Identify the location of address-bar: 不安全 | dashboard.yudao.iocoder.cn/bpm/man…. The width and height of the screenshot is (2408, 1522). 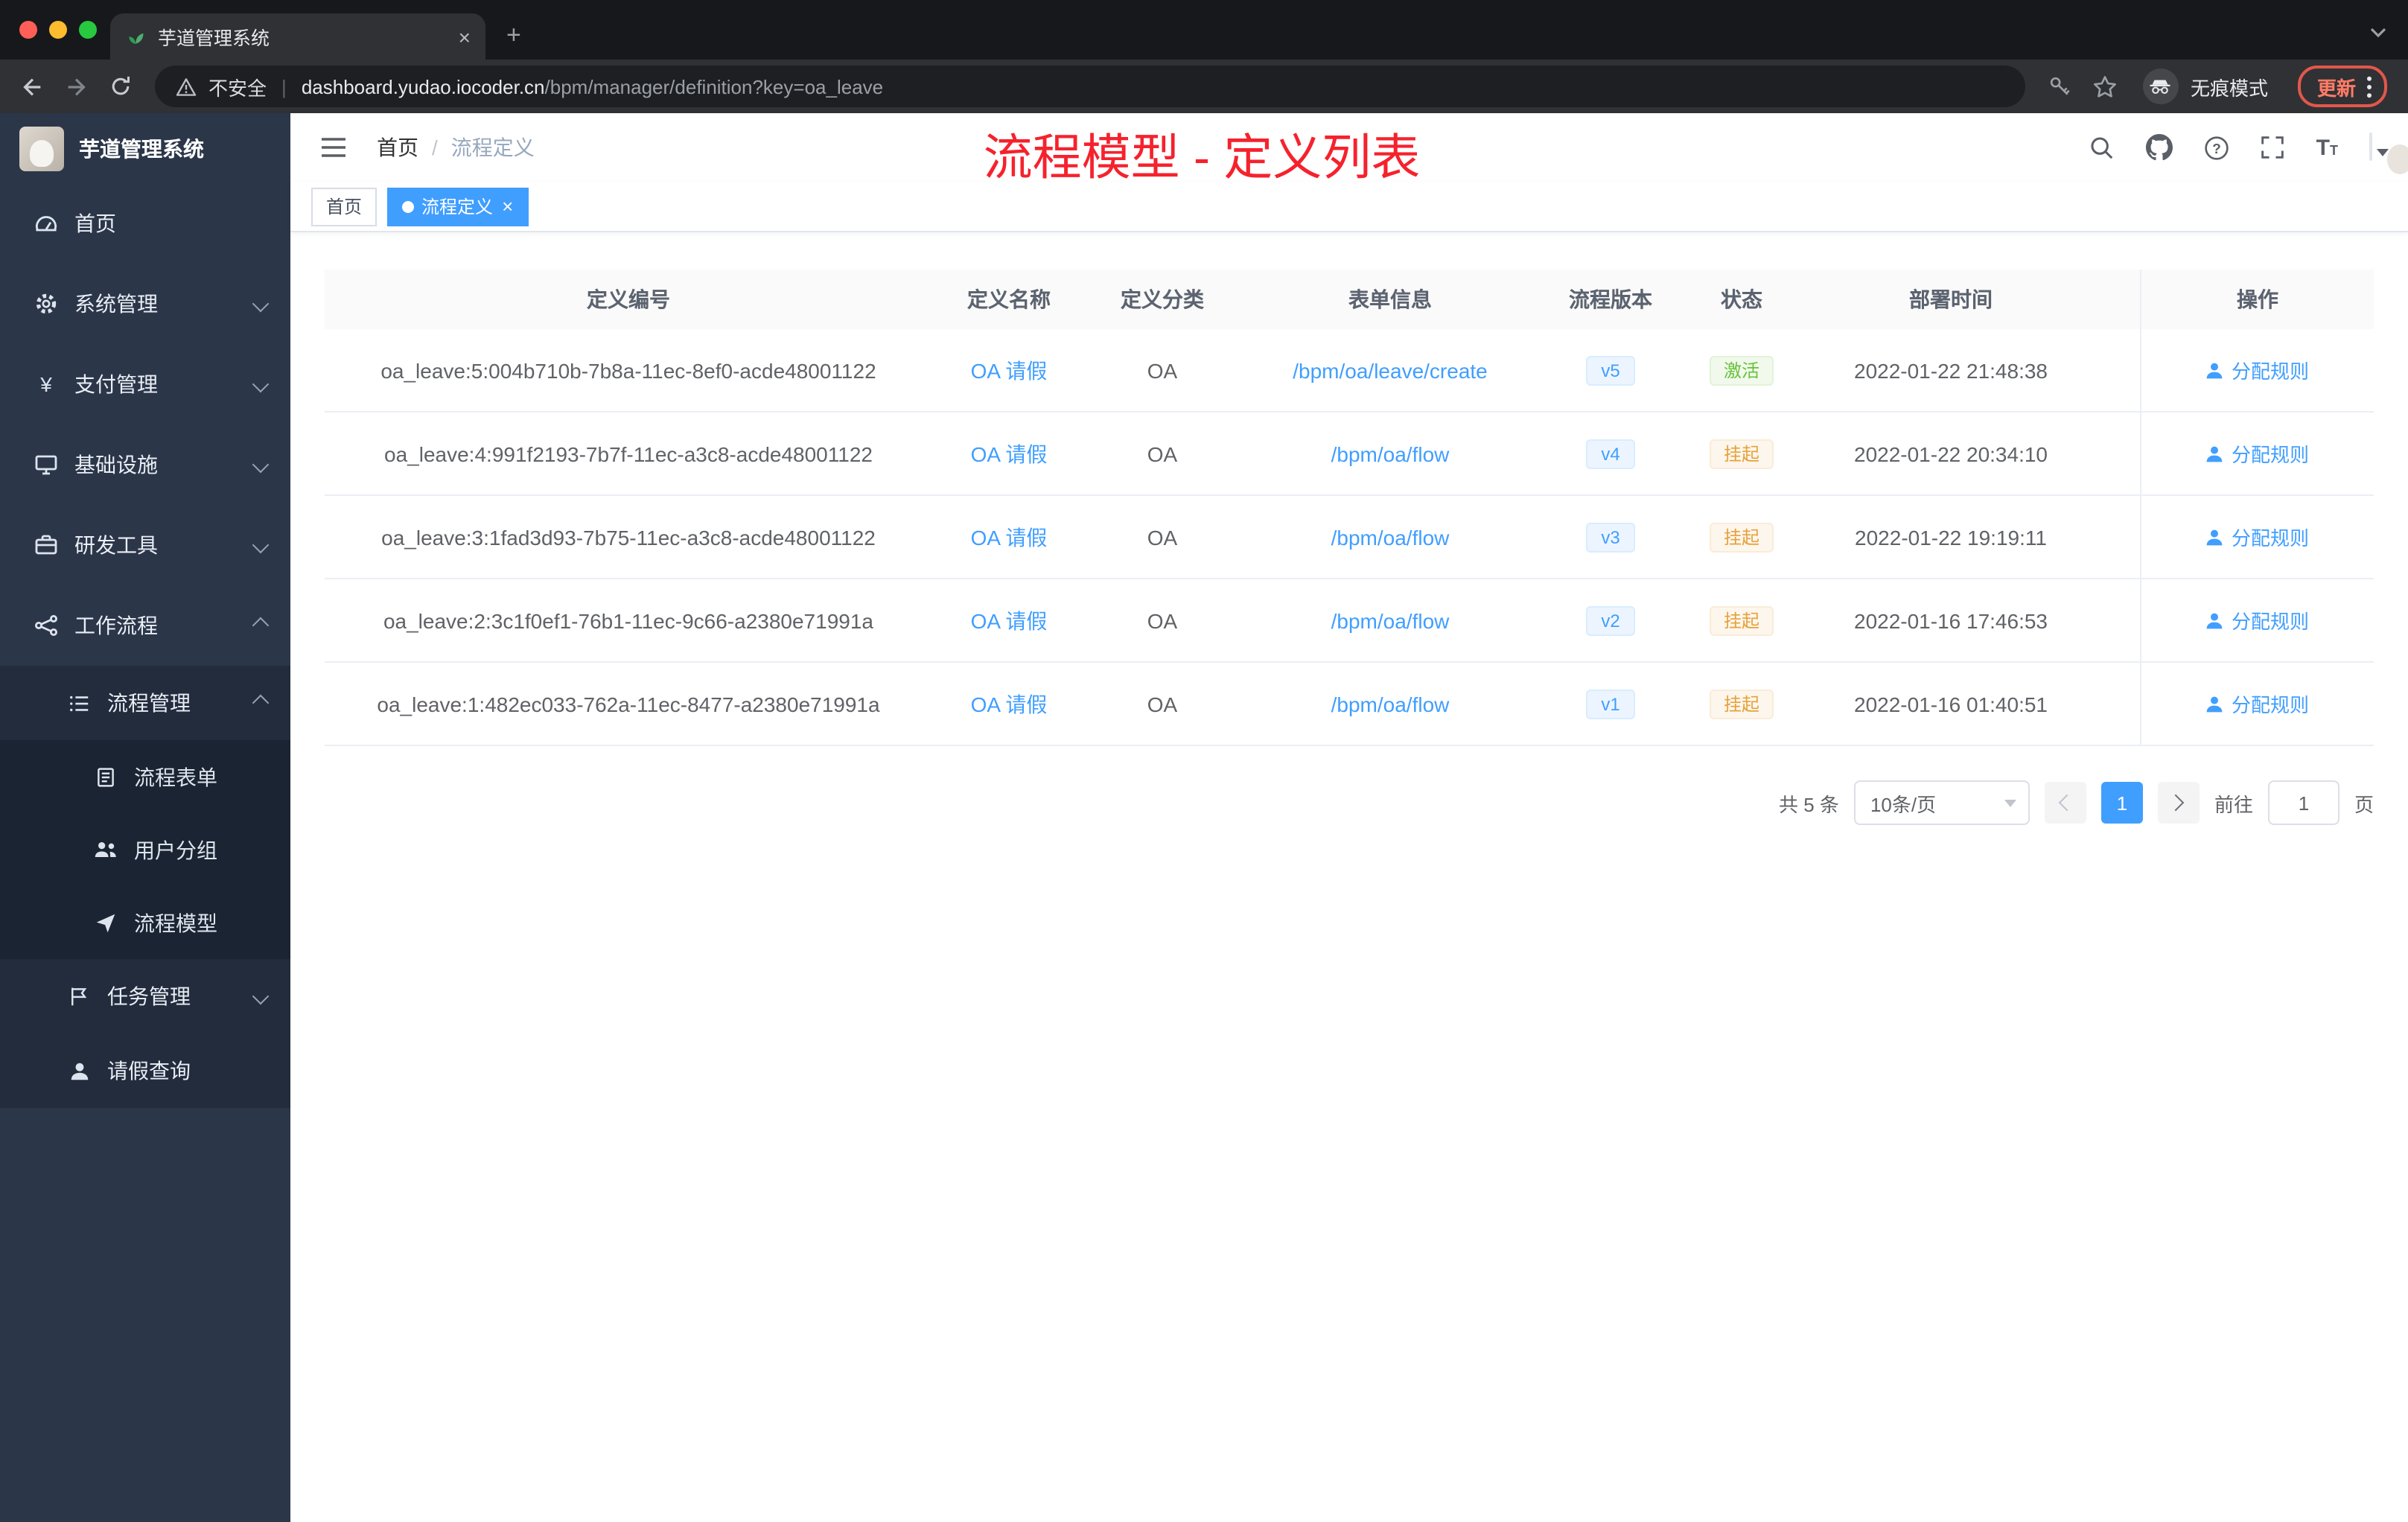
(1090, 86).